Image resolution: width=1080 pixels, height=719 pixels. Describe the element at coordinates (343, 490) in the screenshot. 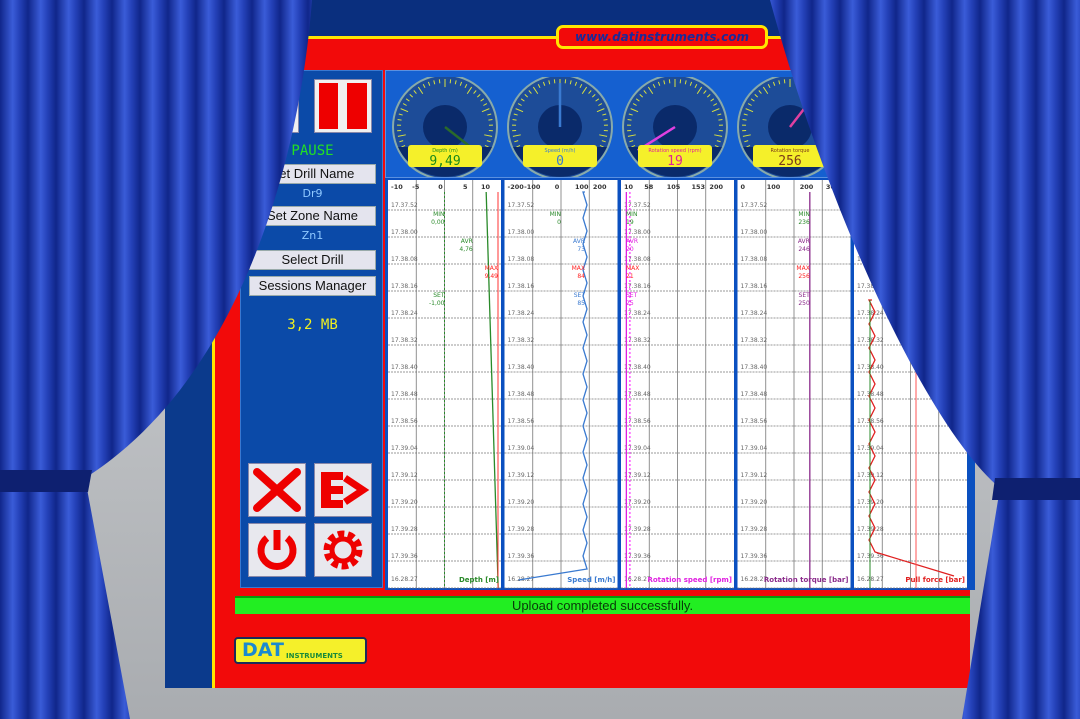

I see `export-button` at that location.